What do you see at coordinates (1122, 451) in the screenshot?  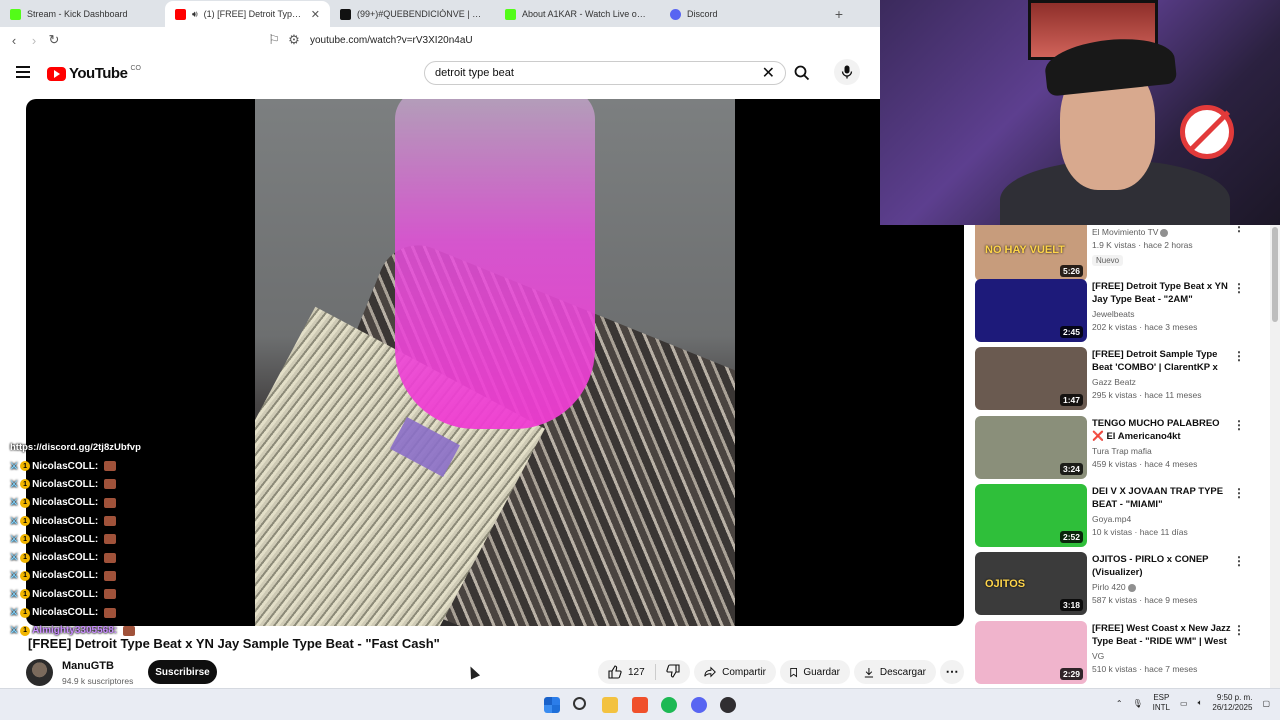 I see `recommended-channel: Tura Trap mafia` at bounding box center [1122, 451].